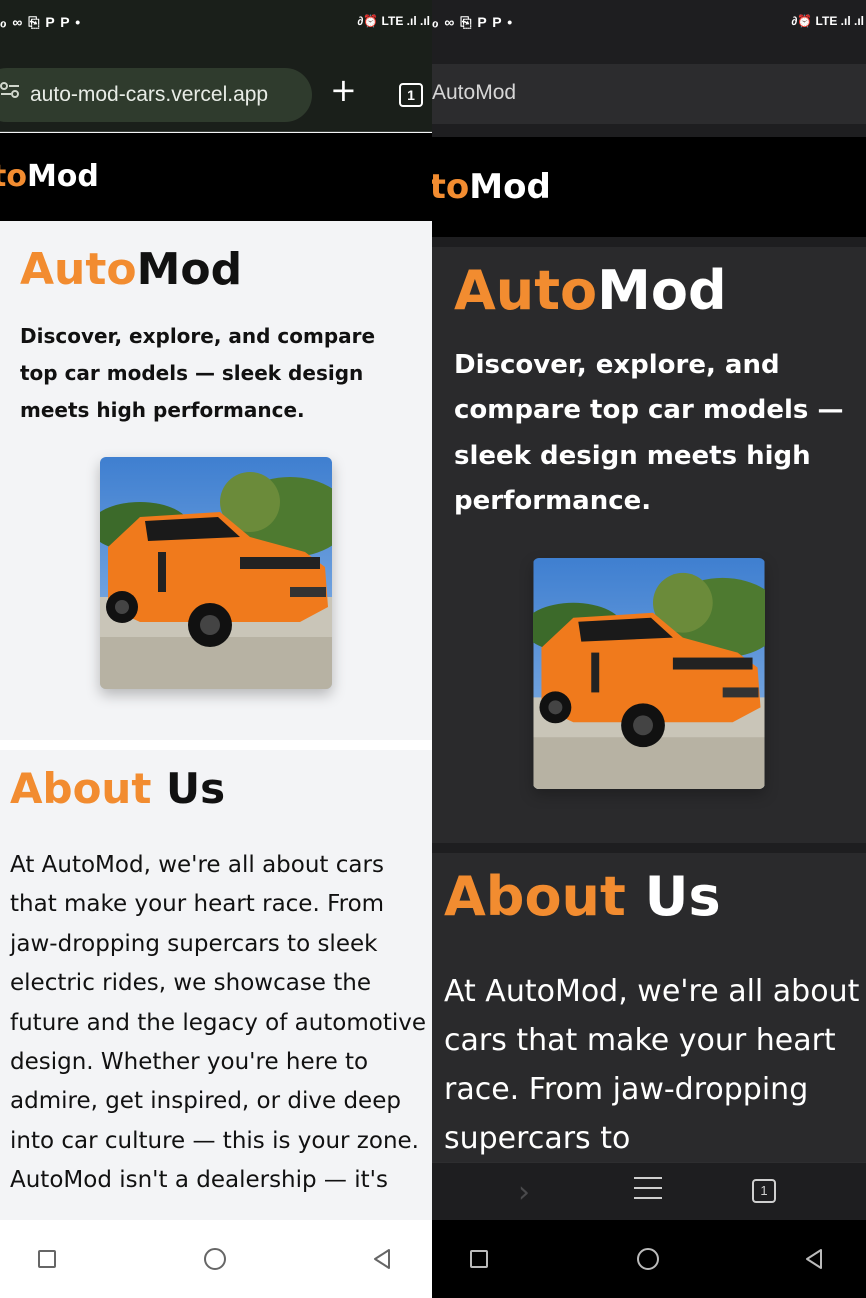  What do you see at coordinates (216, 177) in the screenshot?
I see `site-header: toMod` at bounding box center [216, 177].